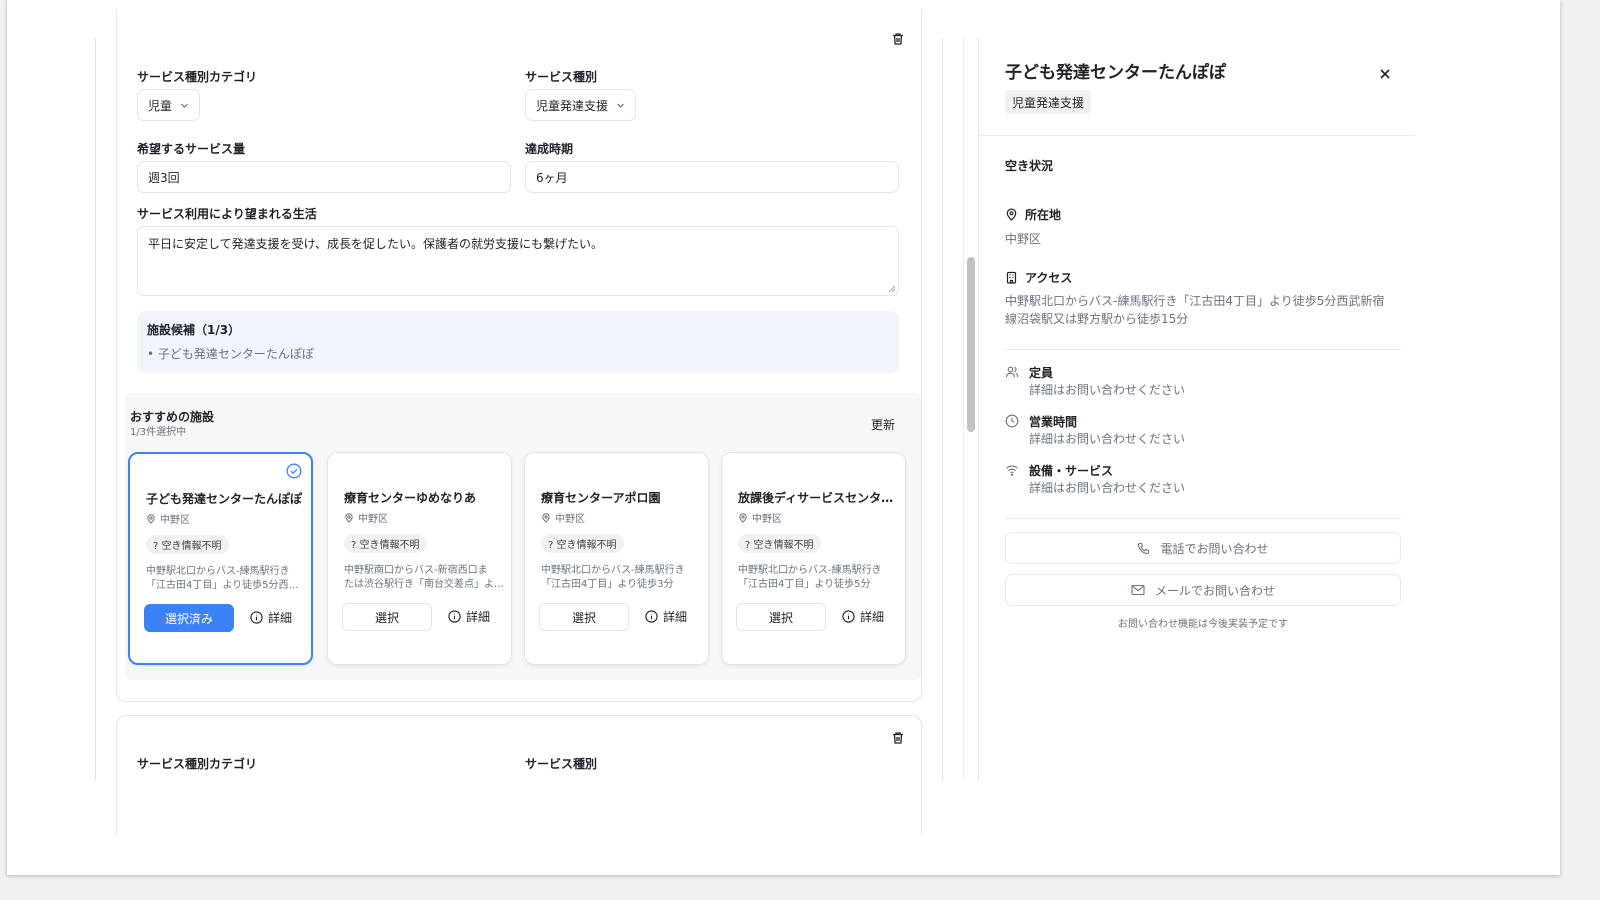  What do you see at coordinates (1043, 215) in the screenshot?
I see `location-heading-label: 所在地` at bounding box center [1043, 215].